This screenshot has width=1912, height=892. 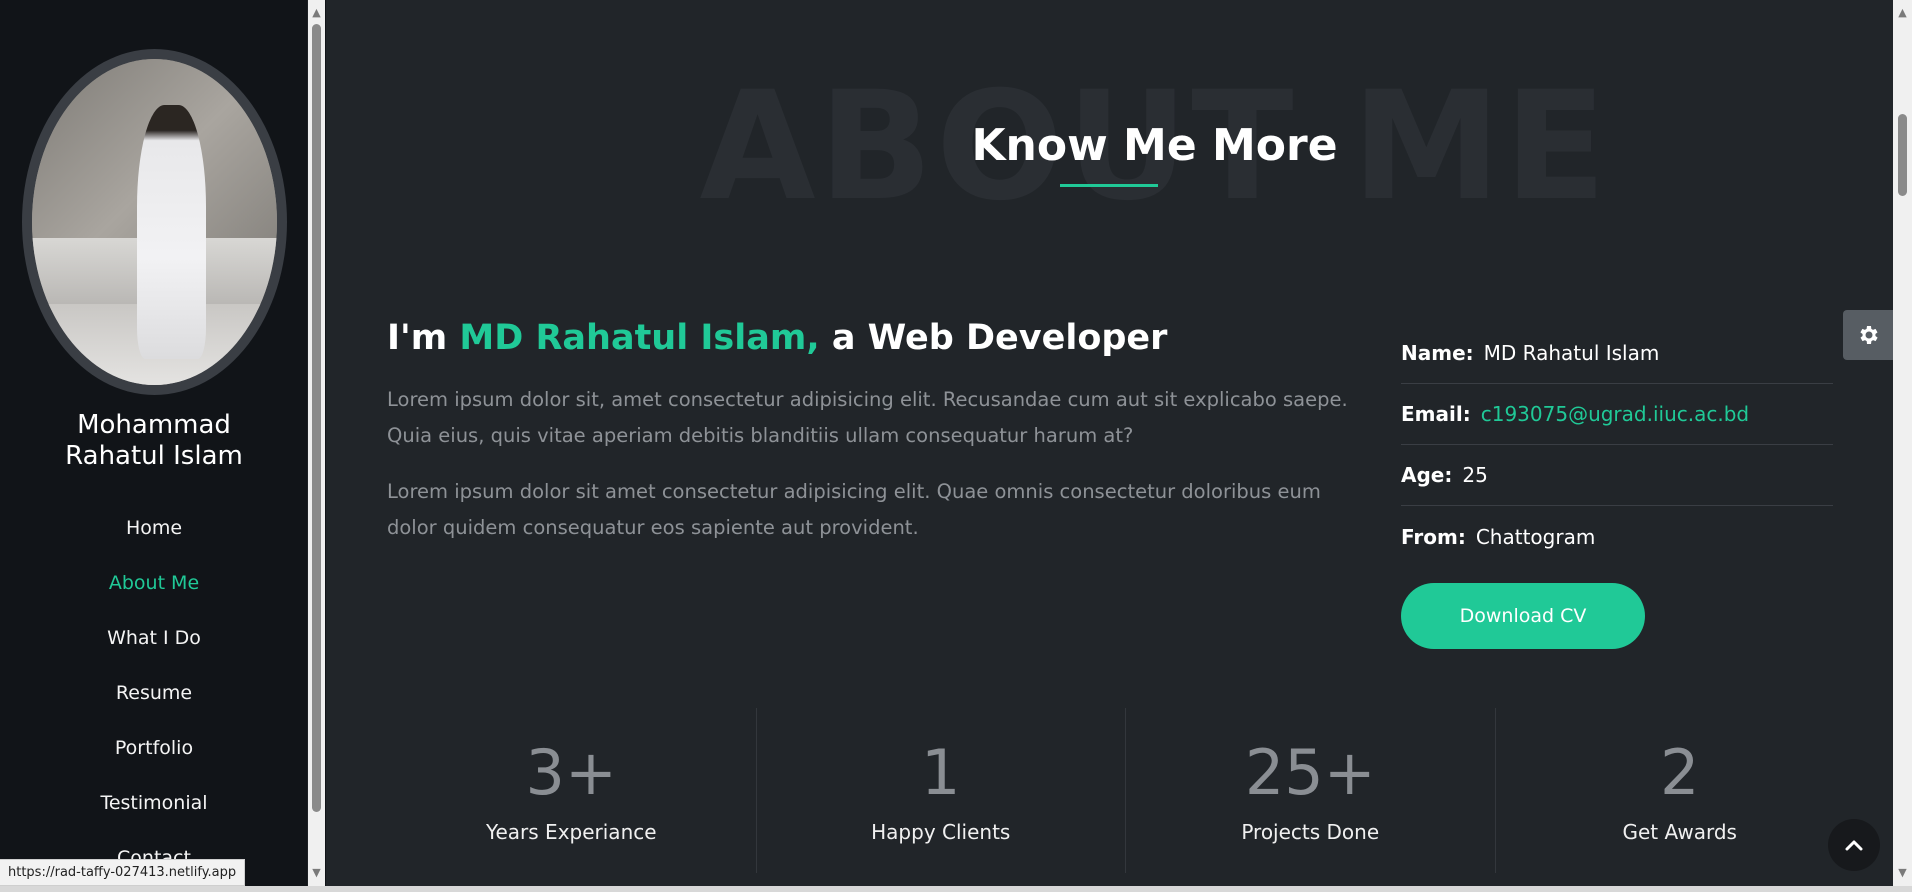 What do you see at coordinates (1902, 443) in the screenshot?
I see `page-scrollbar: ▲ ▼` at bounding box center [1902, 443].